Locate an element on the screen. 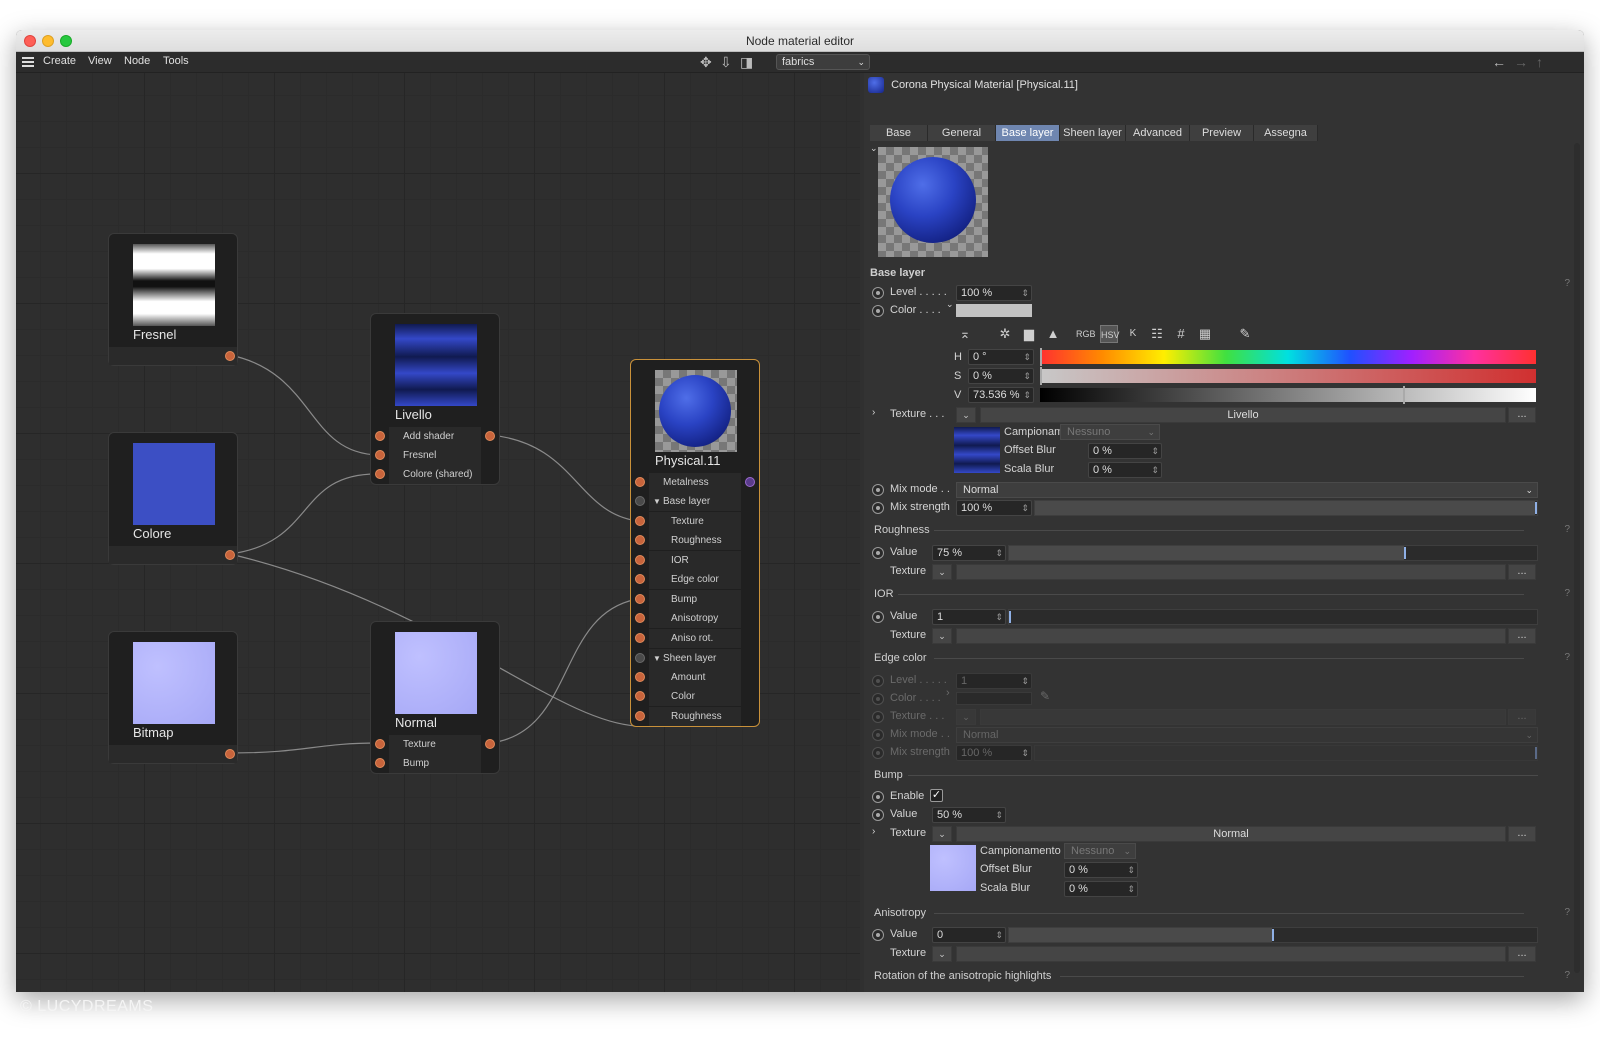  bump-texture-link-field: Normal is located at coordinates (1231, 834).